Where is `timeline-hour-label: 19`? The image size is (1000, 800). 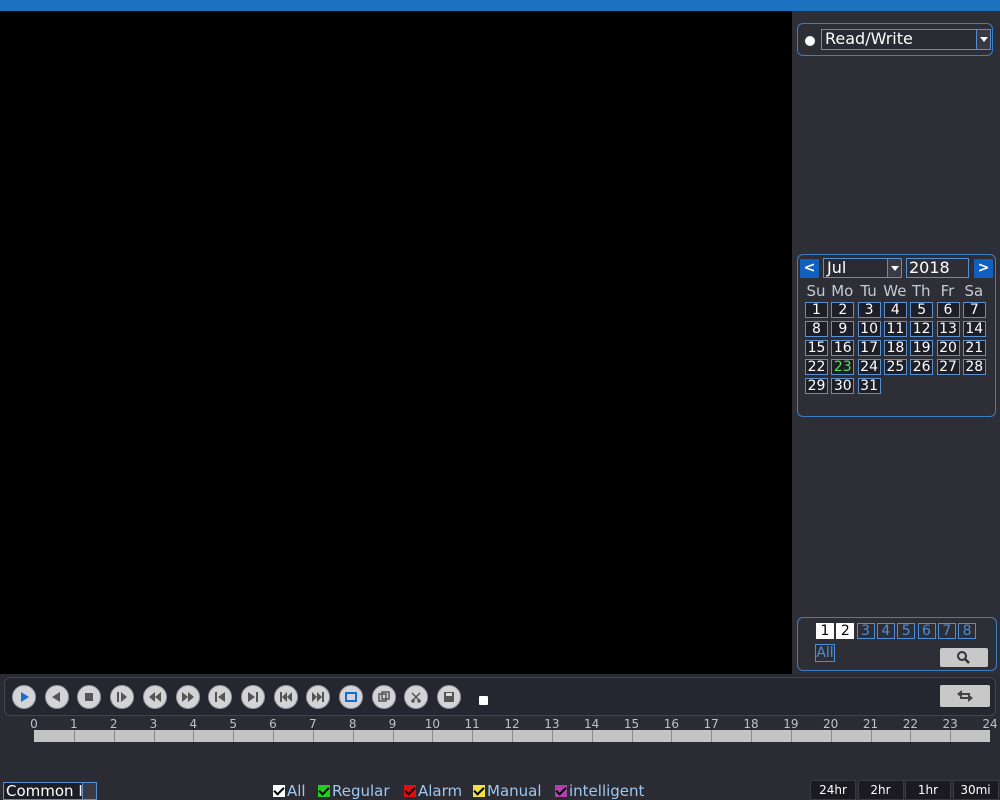
timeline-hour-label: 19 is located at coordinates (791, 724).